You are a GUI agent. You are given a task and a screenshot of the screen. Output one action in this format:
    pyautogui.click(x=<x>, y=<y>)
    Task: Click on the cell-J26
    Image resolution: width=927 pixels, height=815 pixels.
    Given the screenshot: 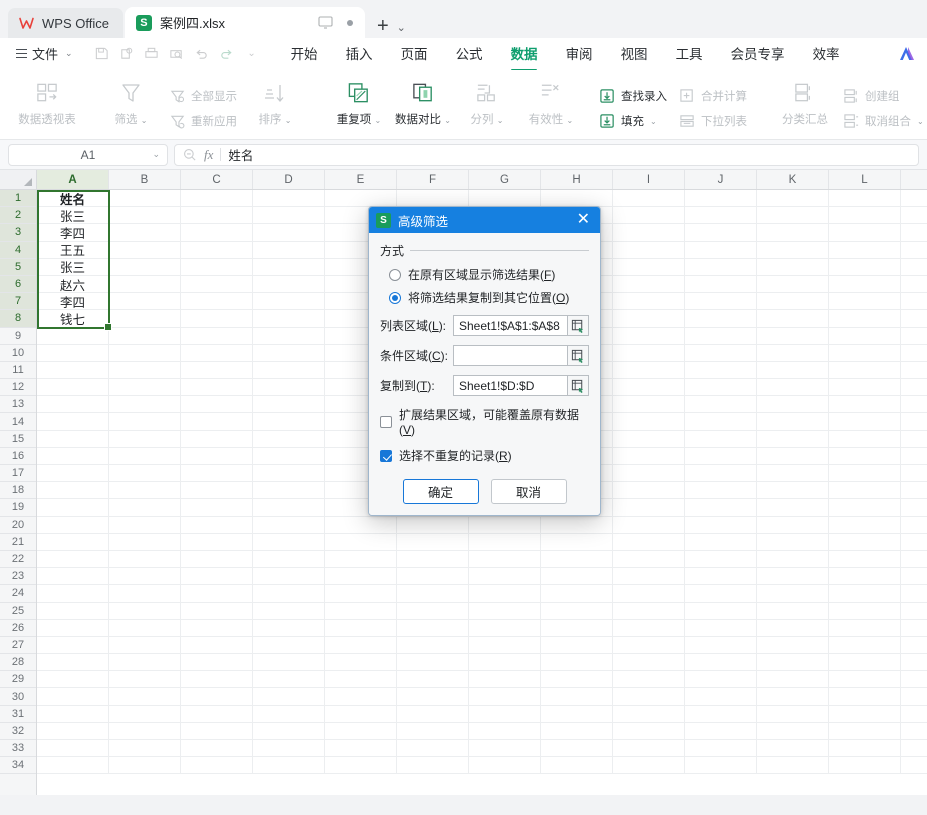 What is the action you would take?
    pyautogui.click(x=721, y=627)
    